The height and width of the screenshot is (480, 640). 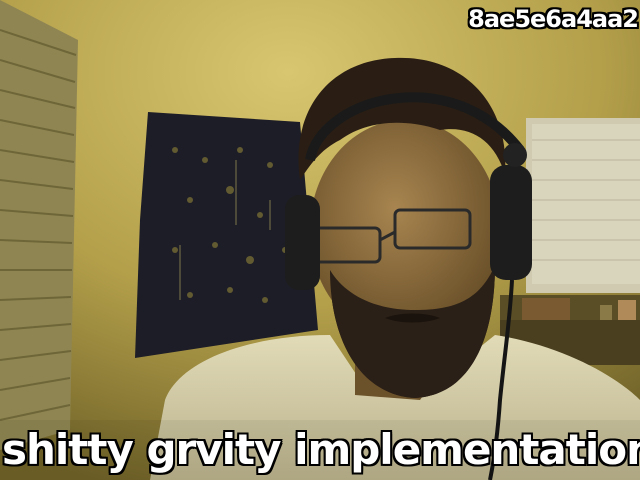 What do you see at coordinates (39, 225) in the screenshot?
I see `left-window-blinds` at bounding box center [39, 225].